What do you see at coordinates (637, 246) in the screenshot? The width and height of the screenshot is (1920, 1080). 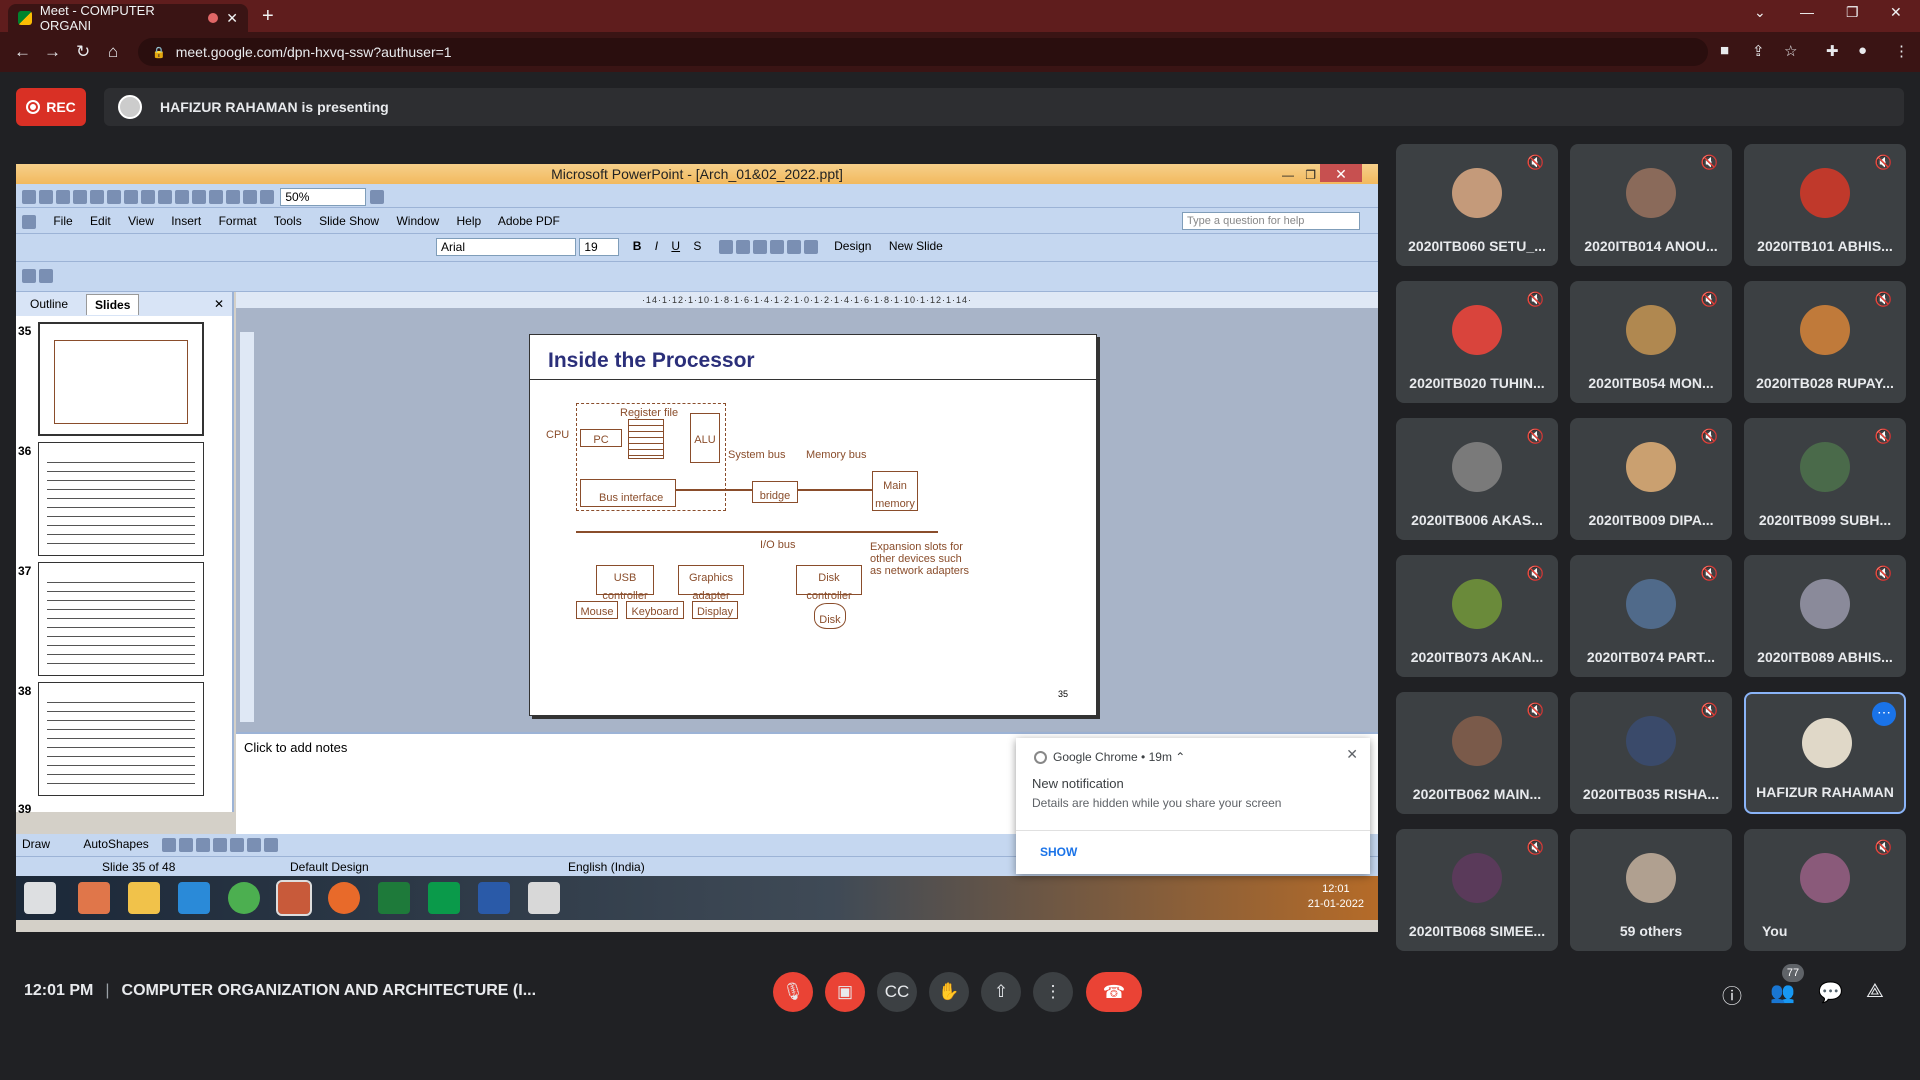 I see `bold-button: B` at bounding box center [637, 246].